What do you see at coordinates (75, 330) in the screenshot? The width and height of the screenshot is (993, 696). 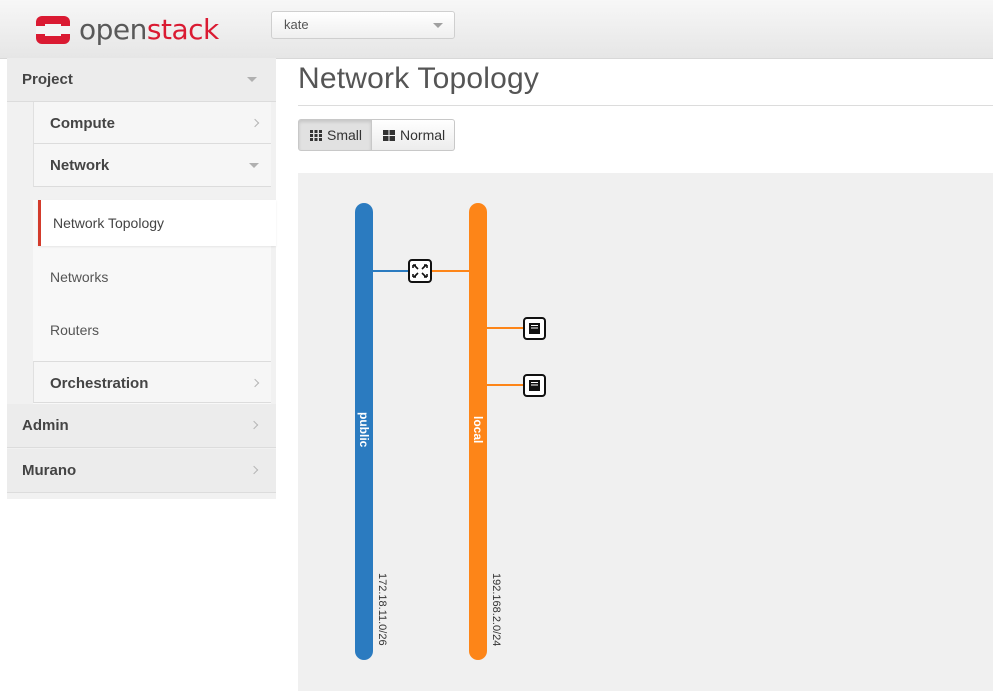 I see `sidebar-item-label: Routers` at bounding box center [75, 330].